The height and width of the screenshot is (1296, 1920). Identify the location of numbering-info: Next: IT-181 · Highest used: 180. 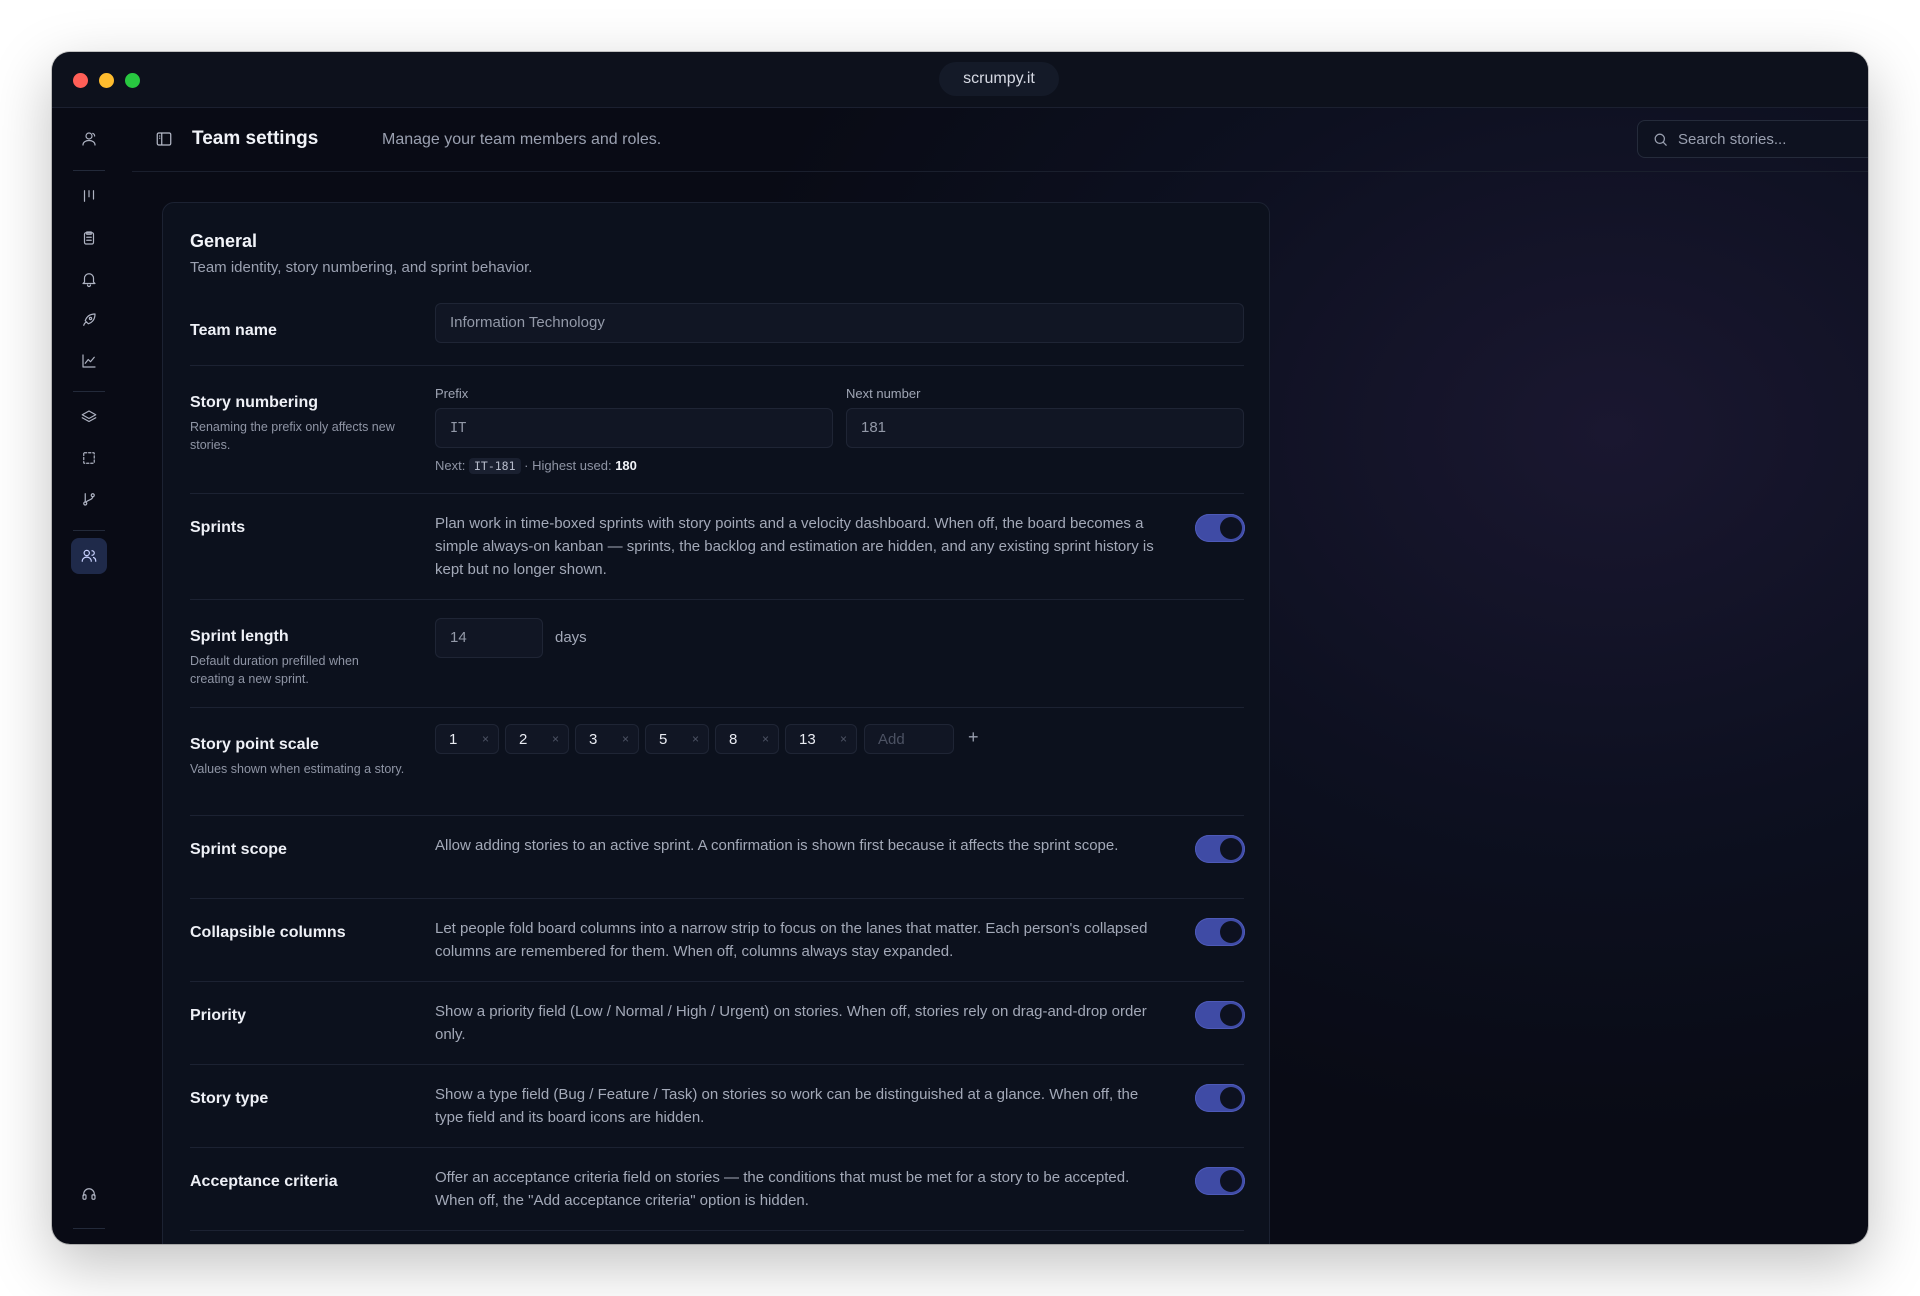
(536, 466).